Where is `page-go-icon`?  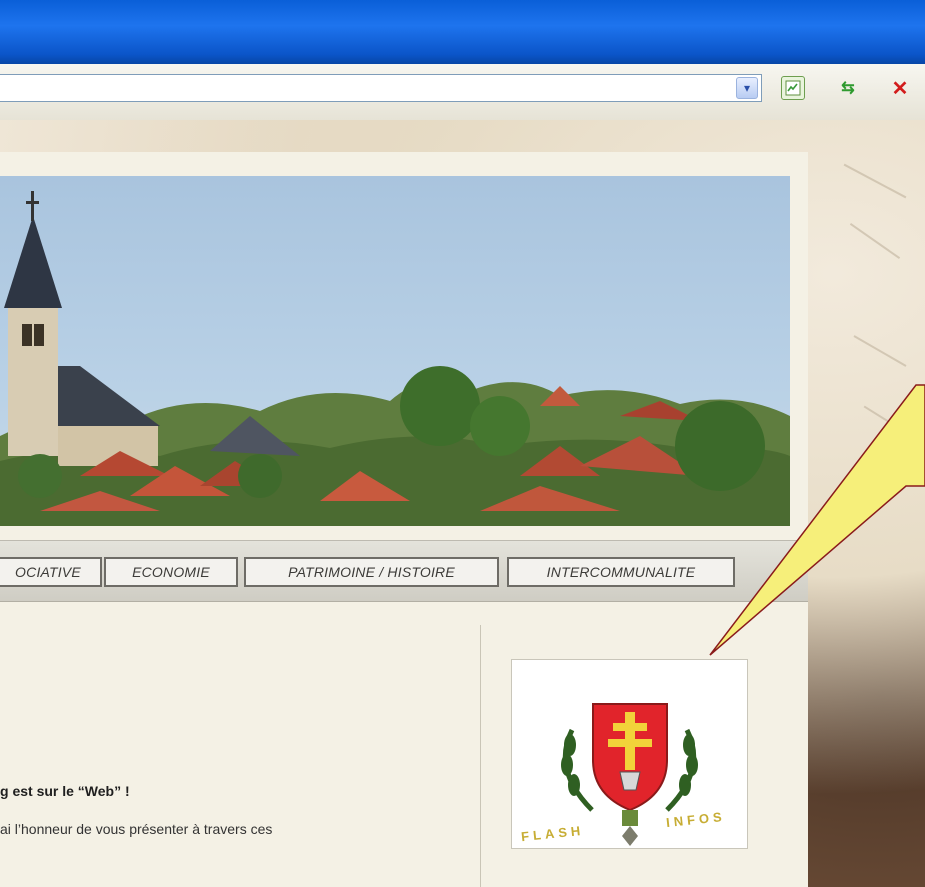
page-go-icon is located at coordinates (793, 88).